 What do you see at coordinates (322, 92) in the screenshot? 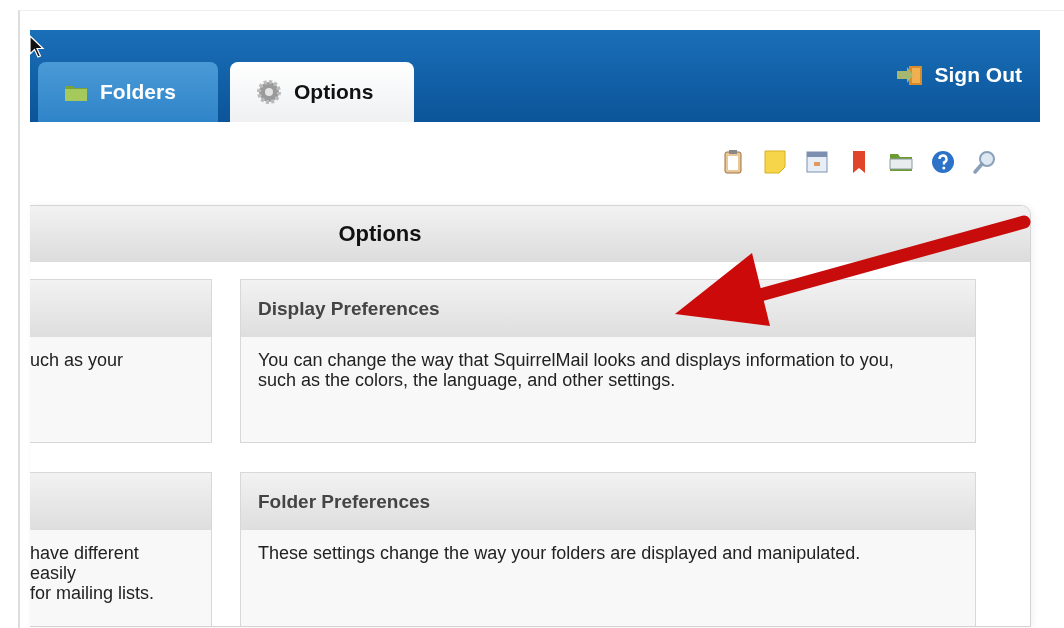
I see `tab: Options` at bounding box center [322, 92].